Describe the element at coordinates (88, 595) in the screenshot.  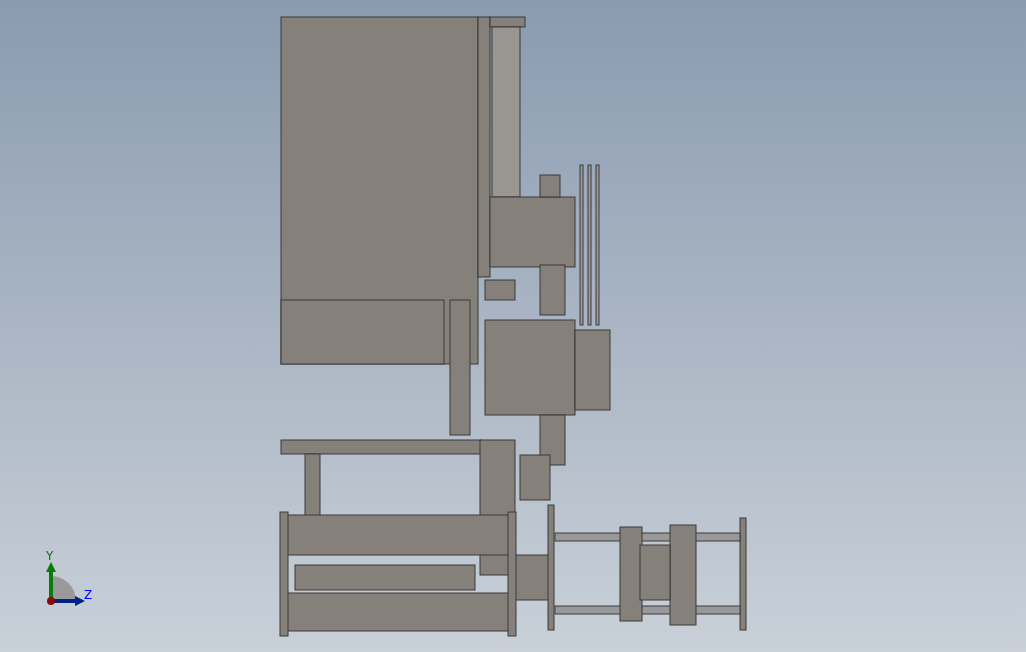
I see `z-axis-label: Z` at that location.